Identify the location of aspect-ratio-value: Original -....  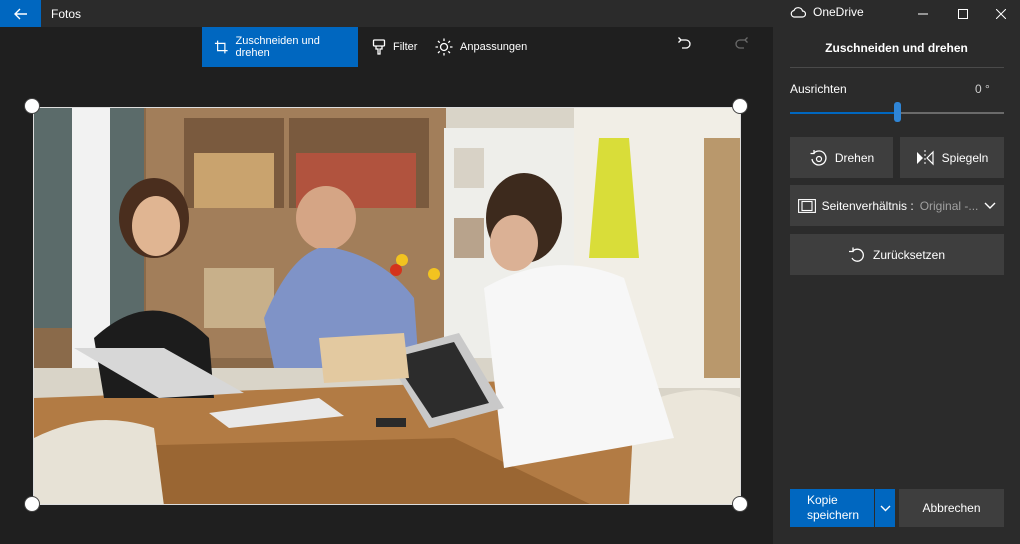
(949, 205).